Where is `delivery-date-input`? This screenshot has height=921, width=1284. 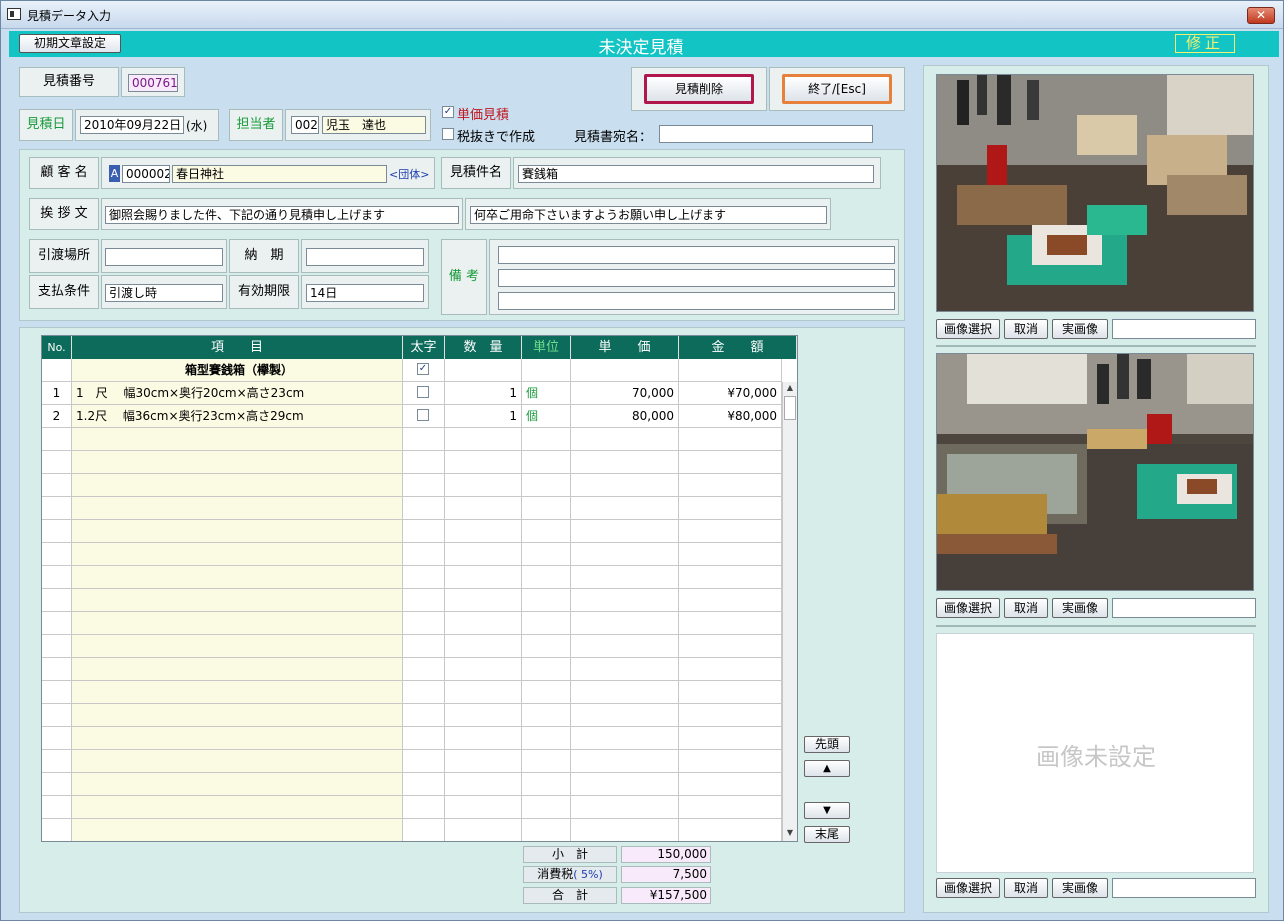 delivery-date-input is located at coordinates (365, 257).